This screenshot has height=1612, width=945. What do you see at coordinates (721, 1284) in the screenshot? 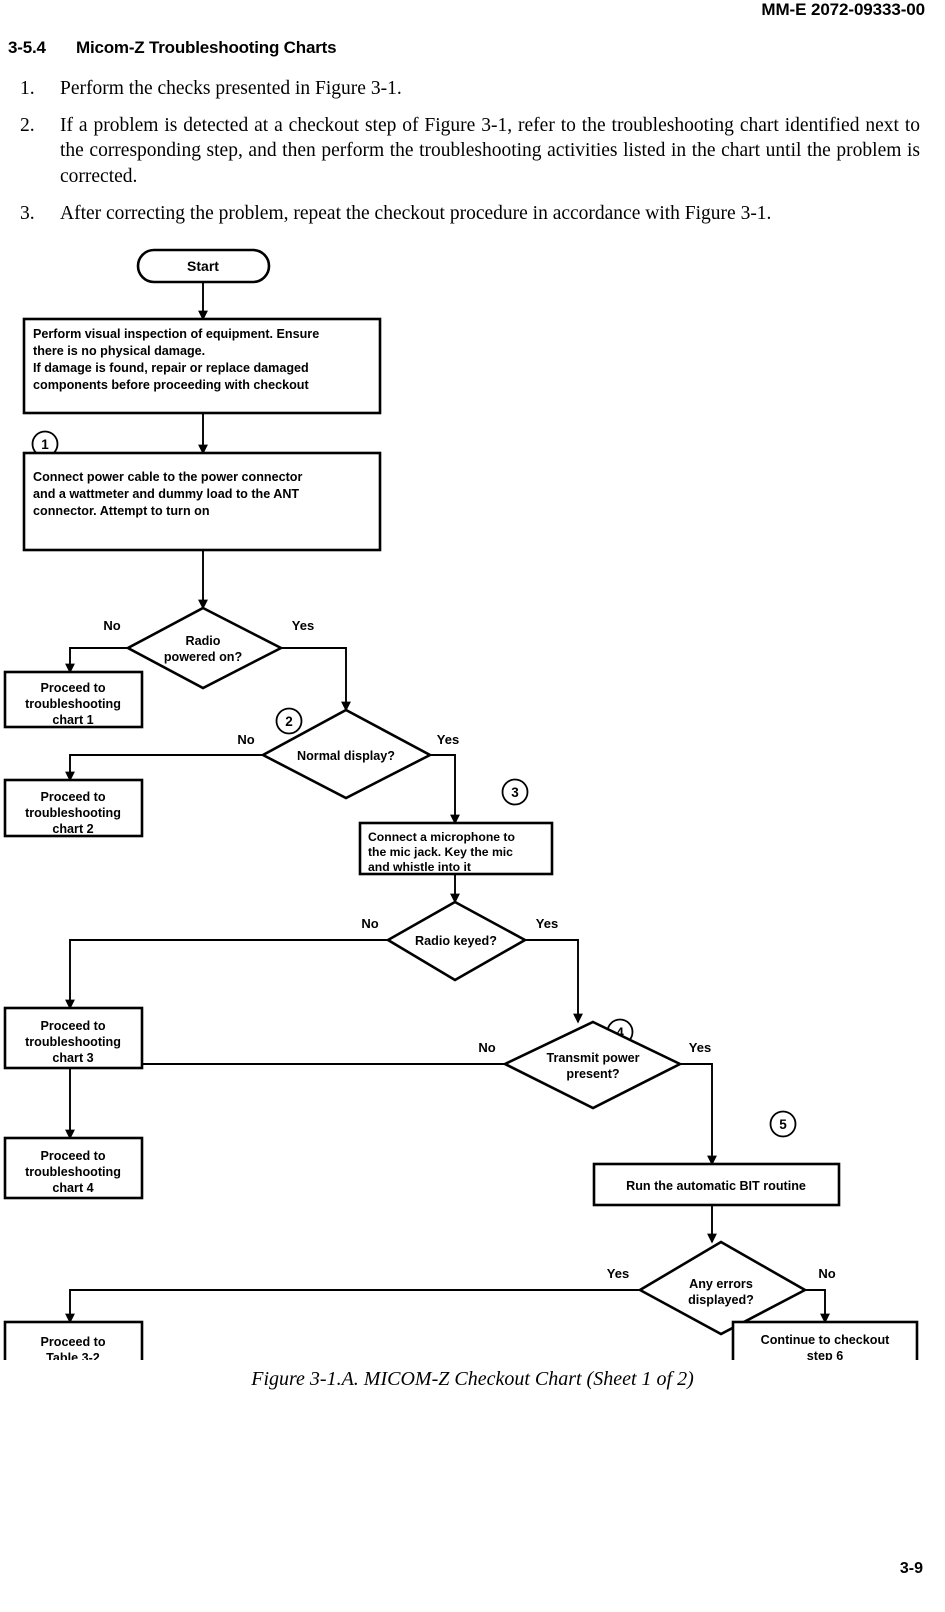
I see `node-errors-line-1: Any errors` at bounding box center [721, 1284].